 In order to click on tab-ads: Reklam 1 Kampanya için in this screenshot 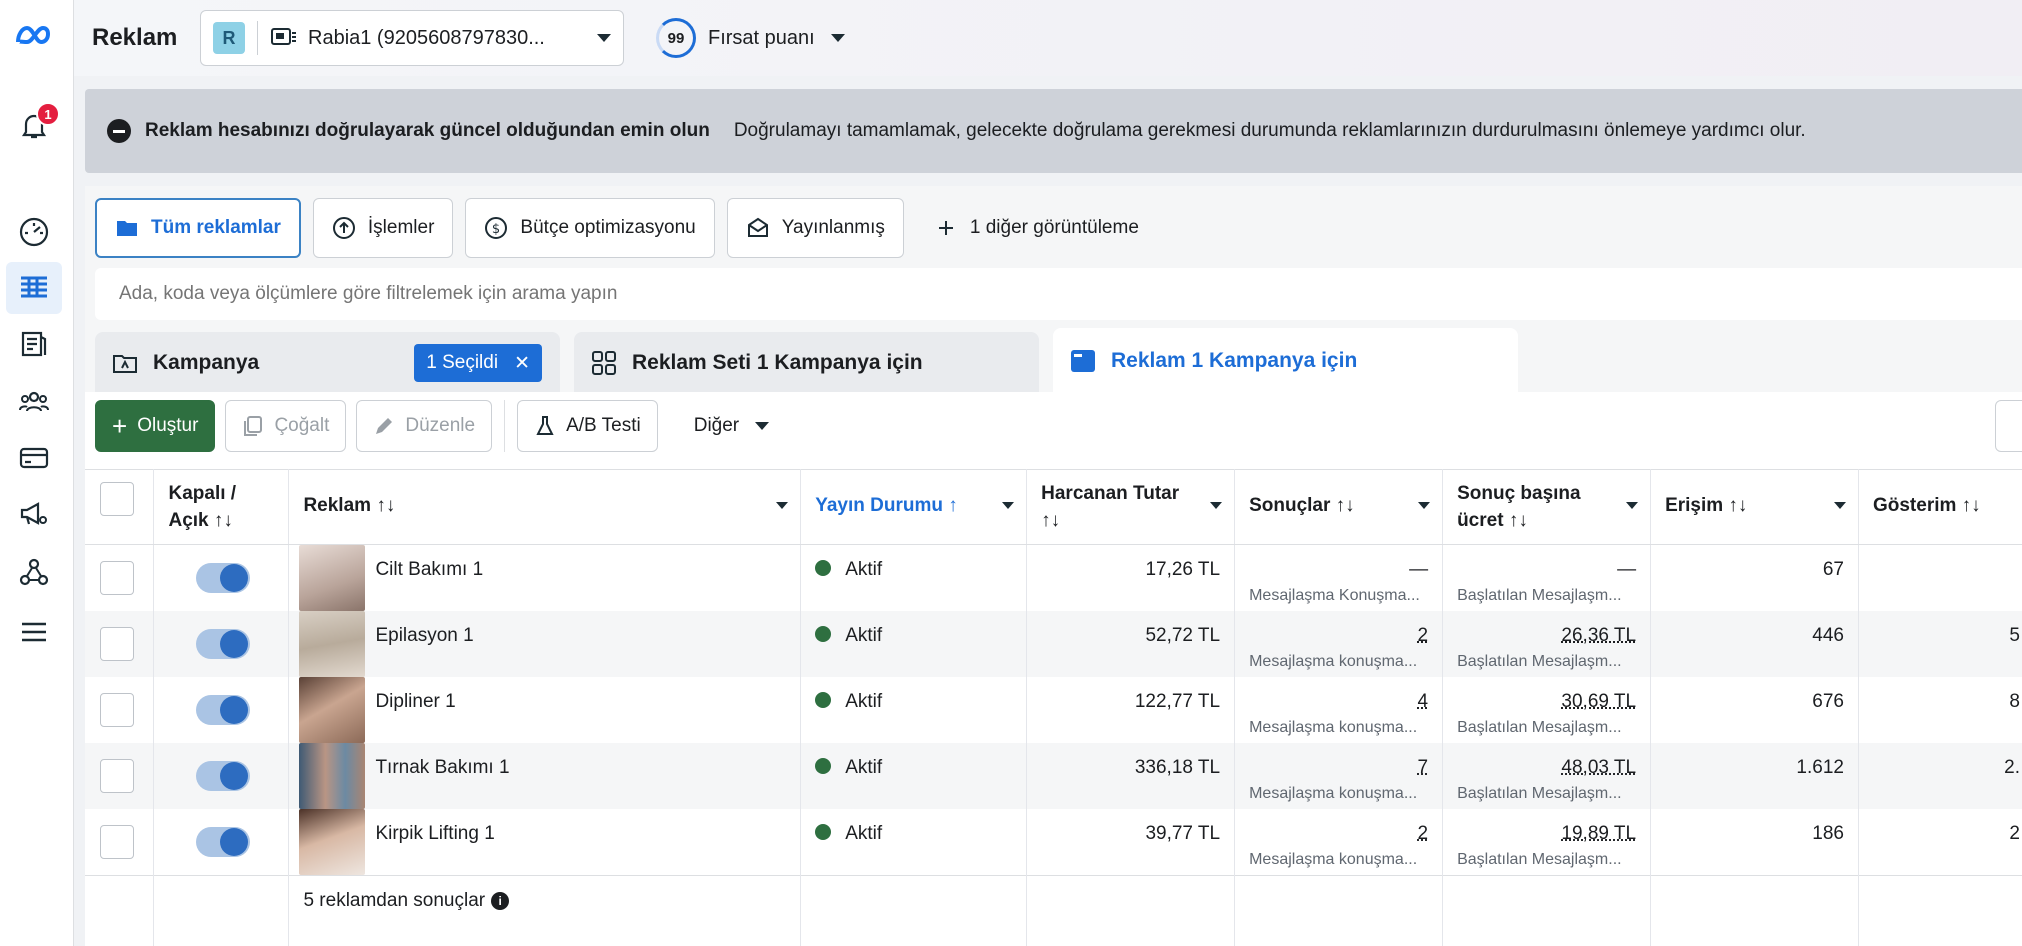, I will do `click(1285, 361)`.